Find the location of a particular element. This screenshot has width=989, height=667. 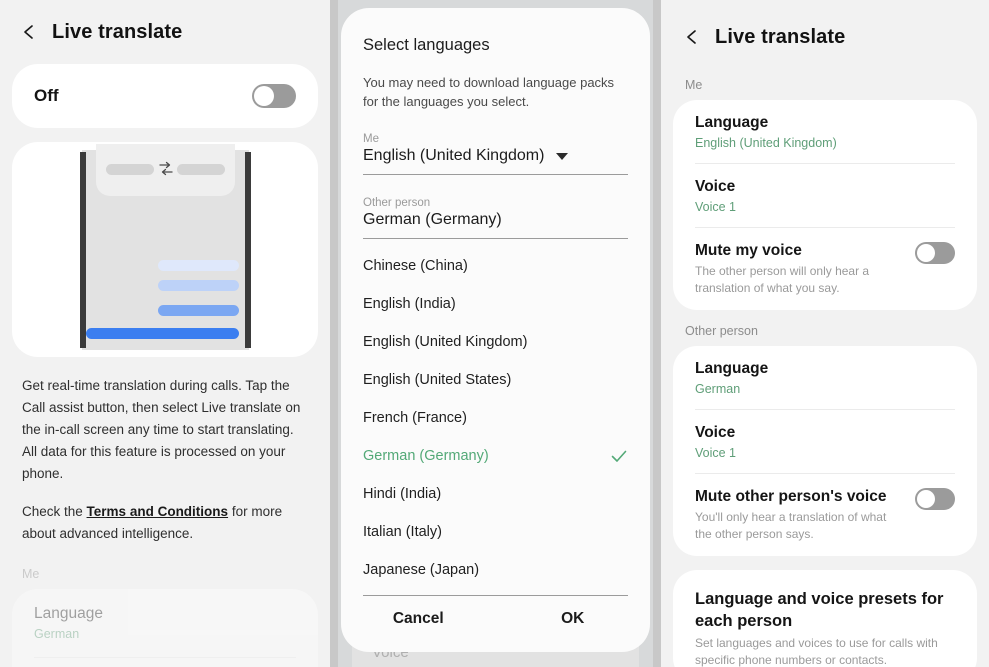

me-language-field: Me English (United Kingdom) is located at coordinates (495, 138).